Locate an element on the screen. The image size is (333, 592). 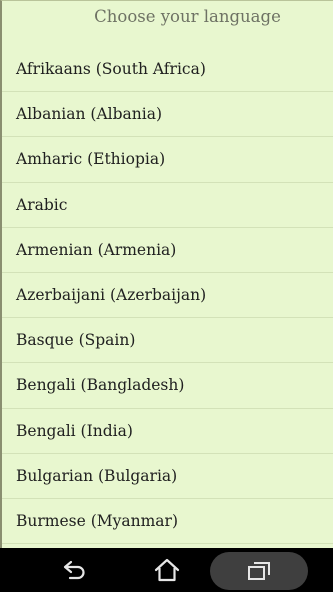
navigation-bar is located at coordinates (166, 570).